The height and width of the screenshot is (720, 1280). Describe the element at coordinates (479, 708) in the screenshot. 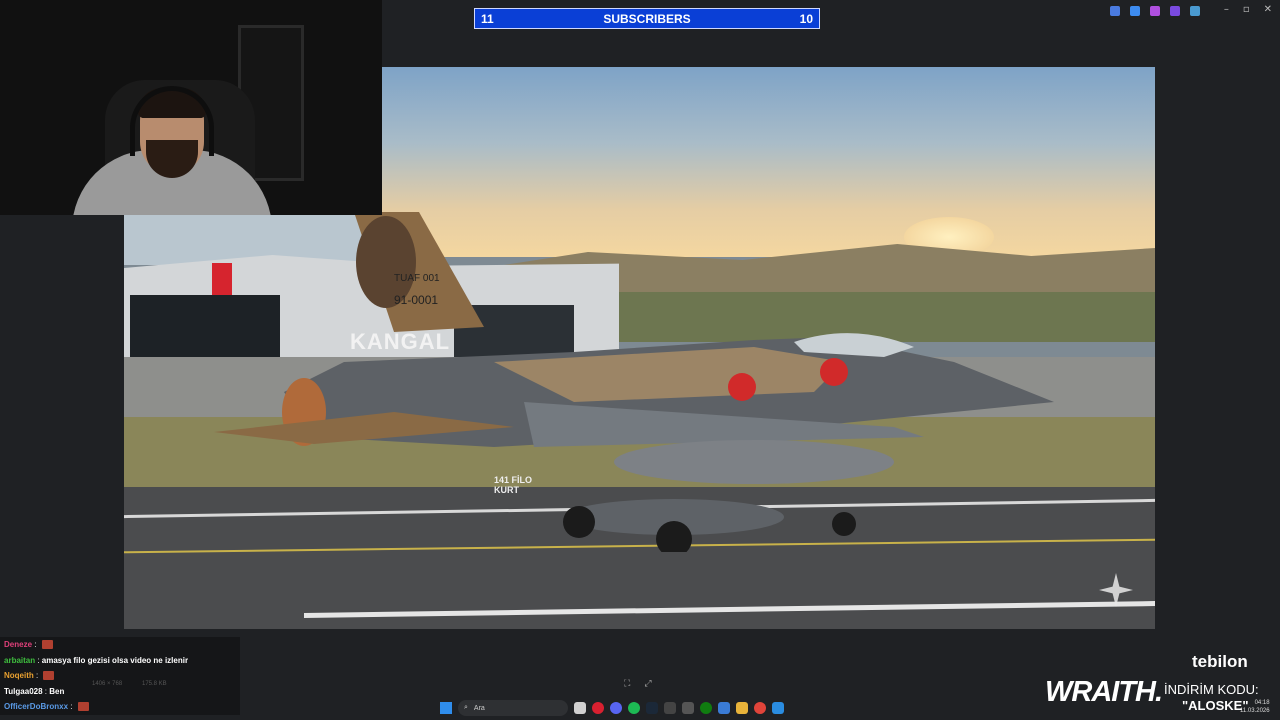

I see `search-placeholder: Ara` at that location.